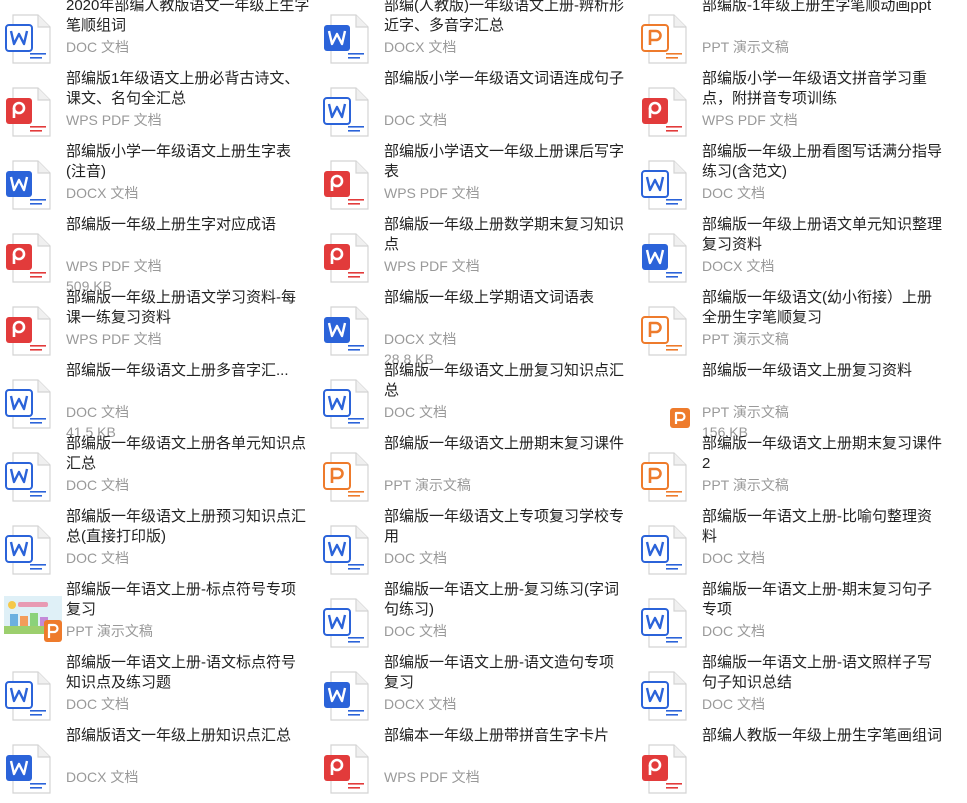 This screenshot has width=967, height=803. I want to click on file-title: 部编版一年级上册数学期末复习知识点, so click(506, 235).